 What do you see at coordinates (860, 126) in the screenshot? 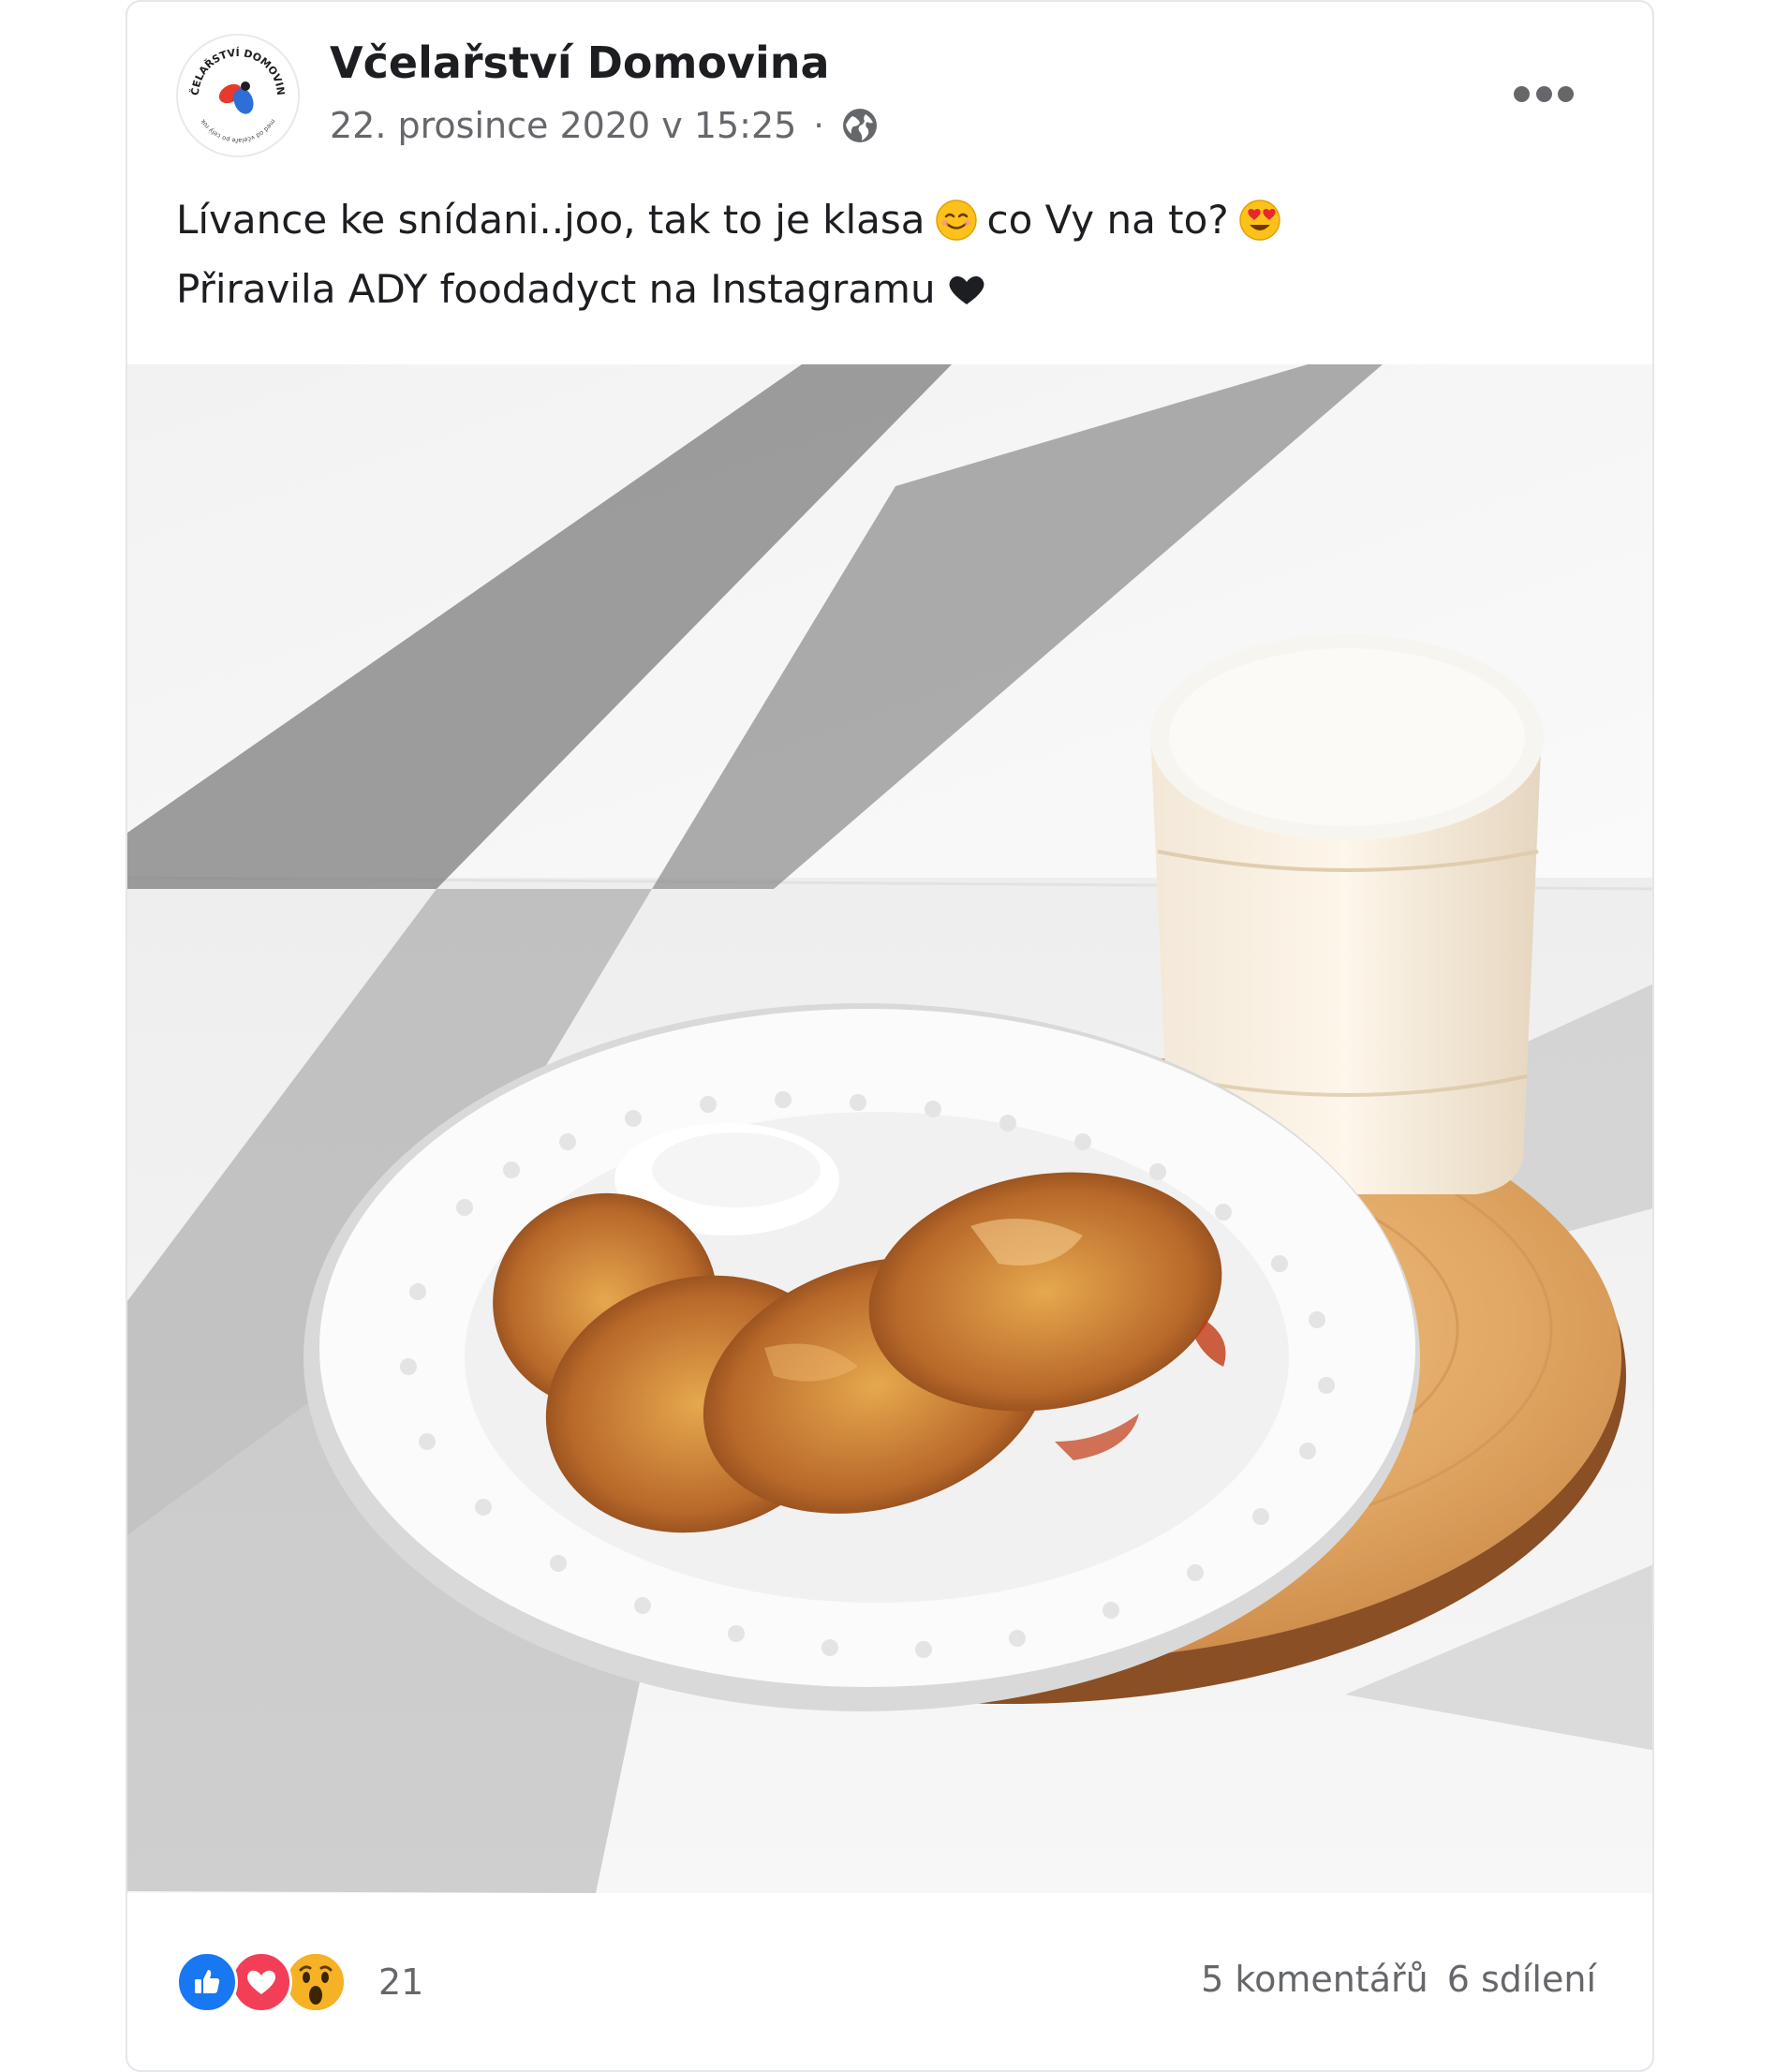
I see `globe-icon` at bounding box center [860, 126].